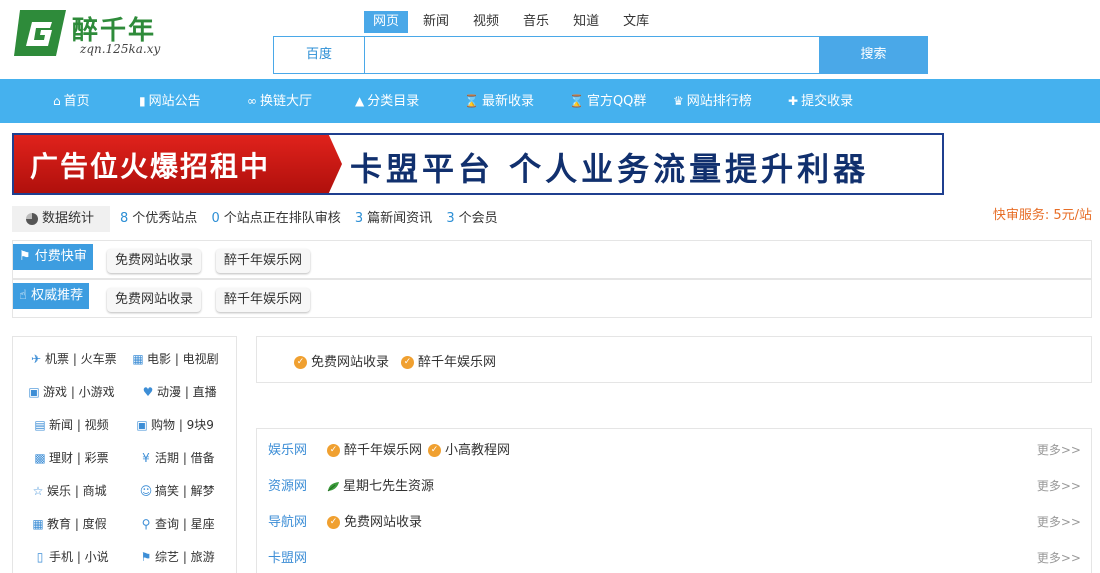 This screenshot has height=573, width=1100. I want to click on recommend-tag: ☝ 权威推荐, so click(51, 296).